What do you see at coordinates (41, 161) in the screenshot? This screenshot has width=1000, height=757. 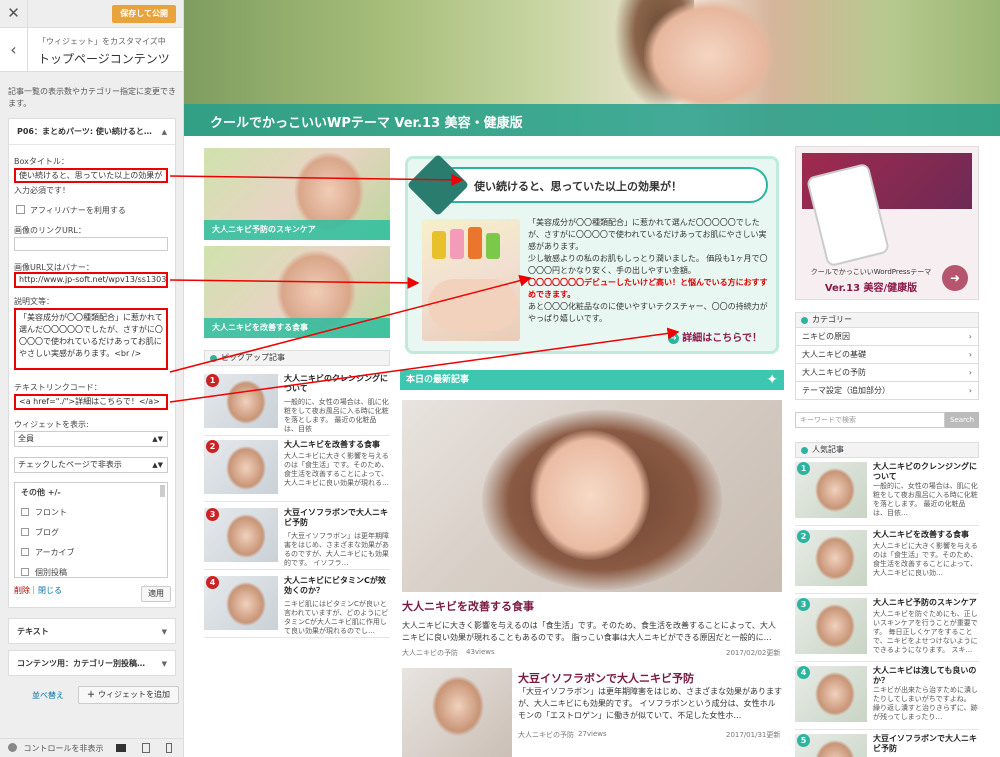 I see `box-title-label: Boxタイトル：` at bounding box center [41, 161].